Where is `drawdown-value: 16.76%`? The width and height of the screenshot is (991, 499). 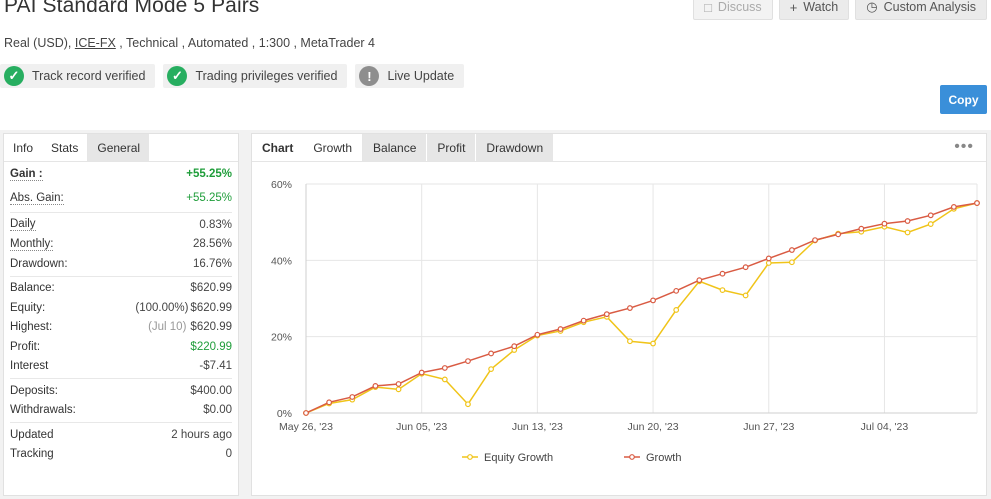 drawdown-value: 16.76% is located at coordinates (212, 263).